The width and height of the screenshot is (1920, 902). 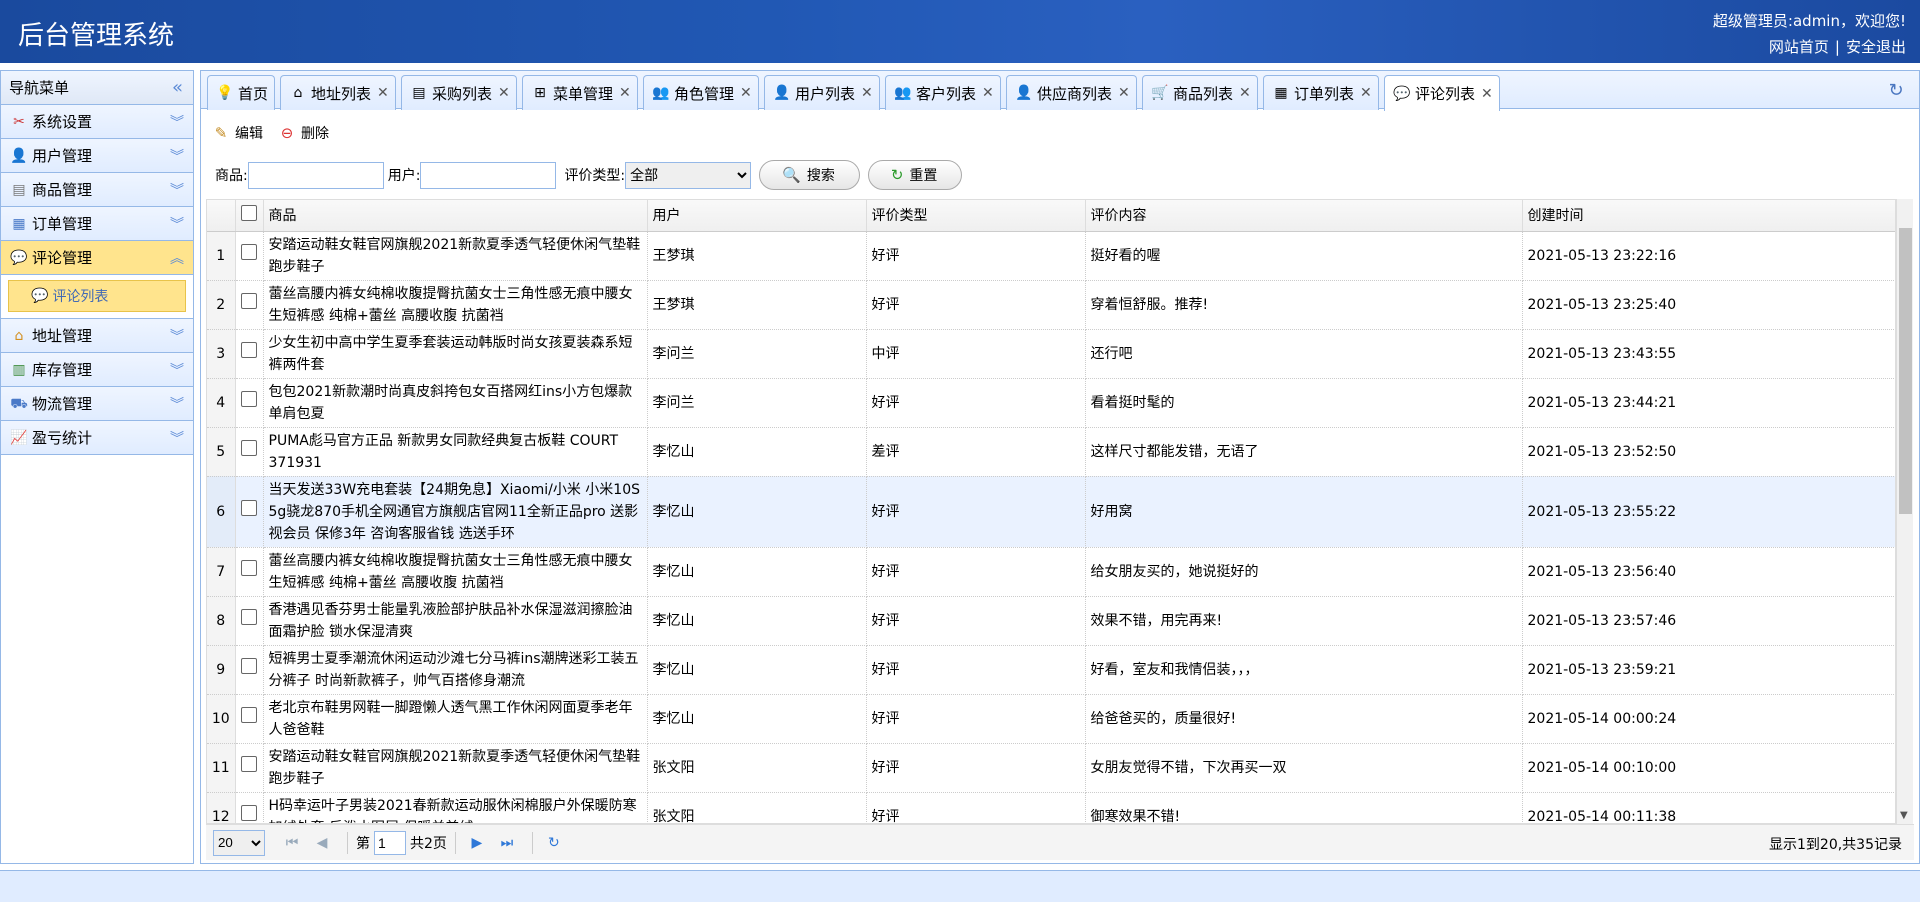 I want to click on row-number: 9, so click(x=221, y=670).